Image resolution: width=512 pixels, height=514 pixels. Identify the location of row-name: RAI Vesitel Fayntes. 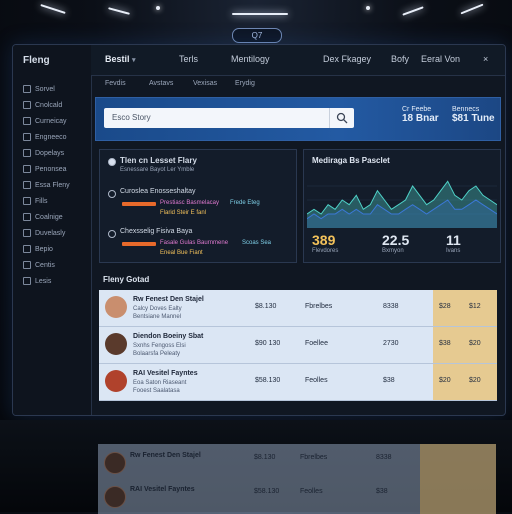
(165, 373).